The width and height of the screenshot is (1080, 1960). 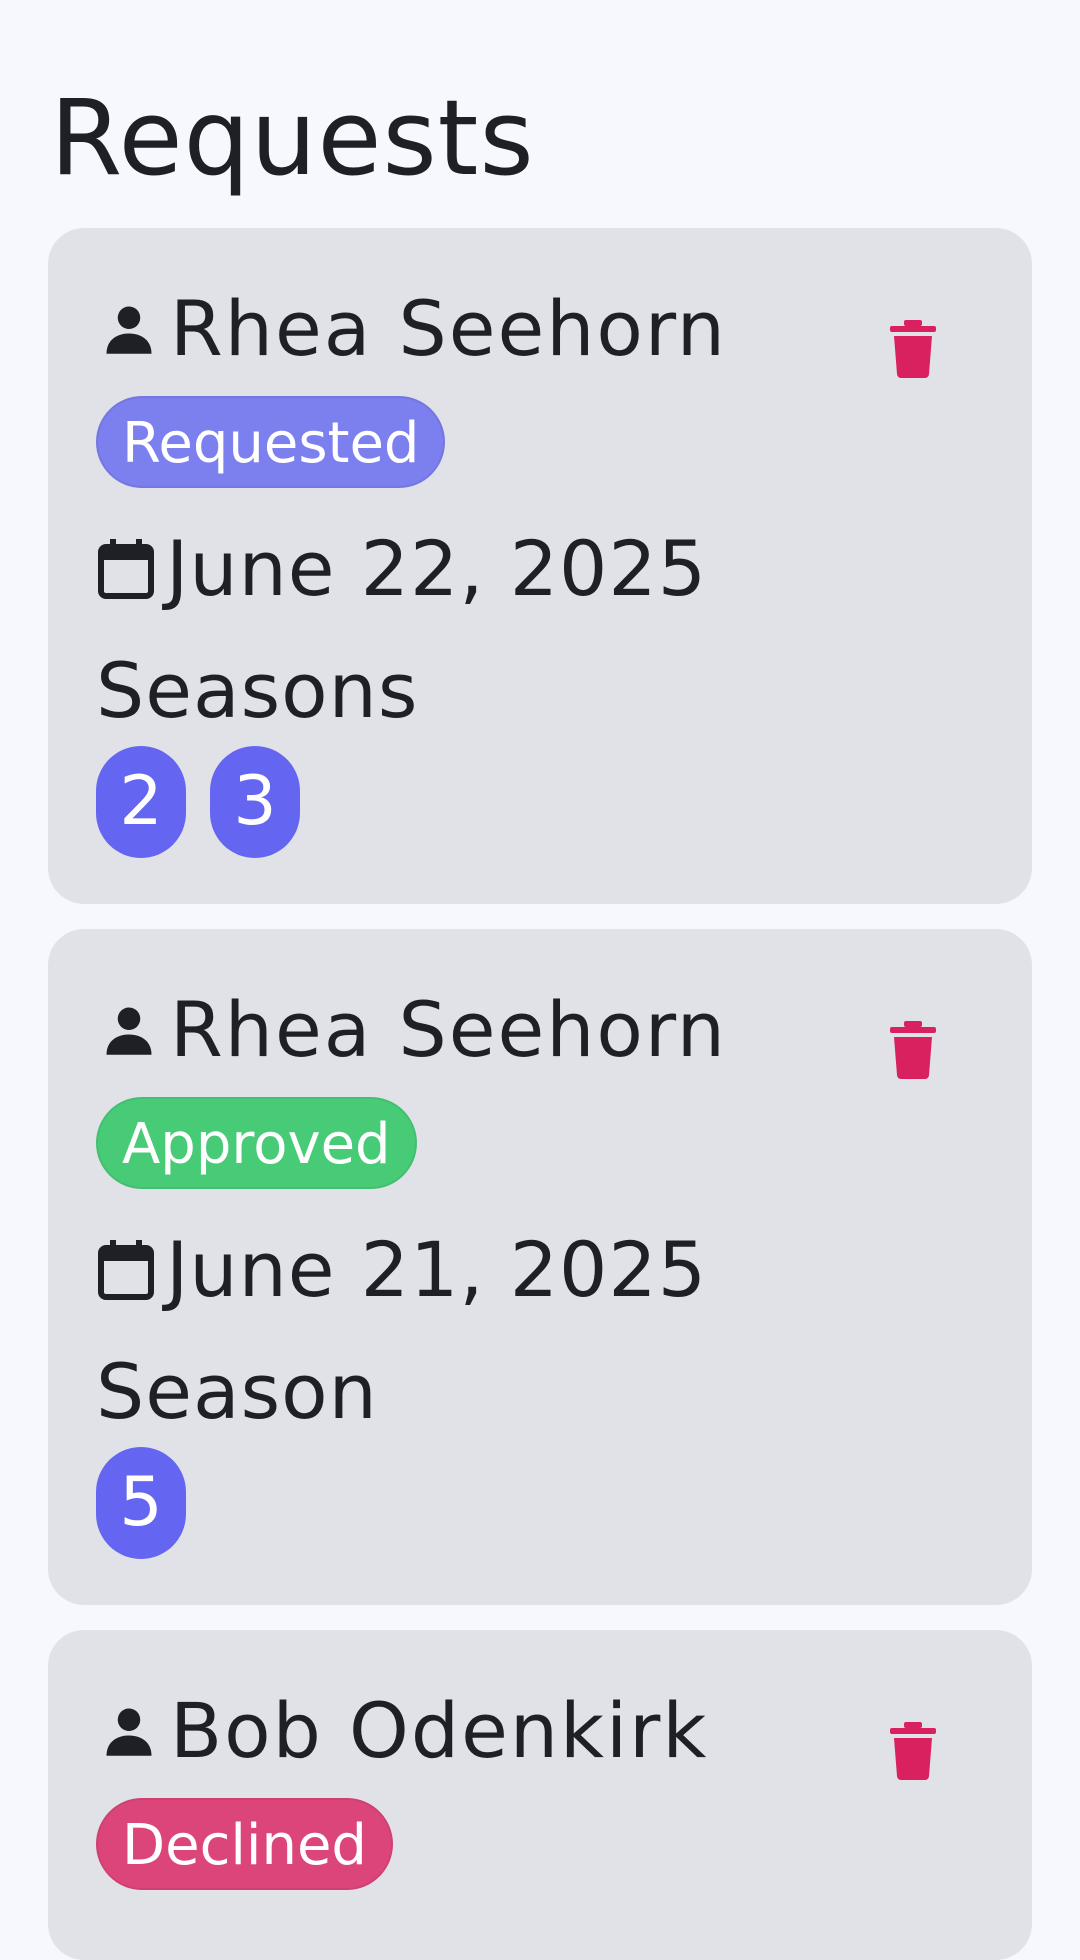 I want to click on date-row: June 22, 2025, so click(x=402, y=569).